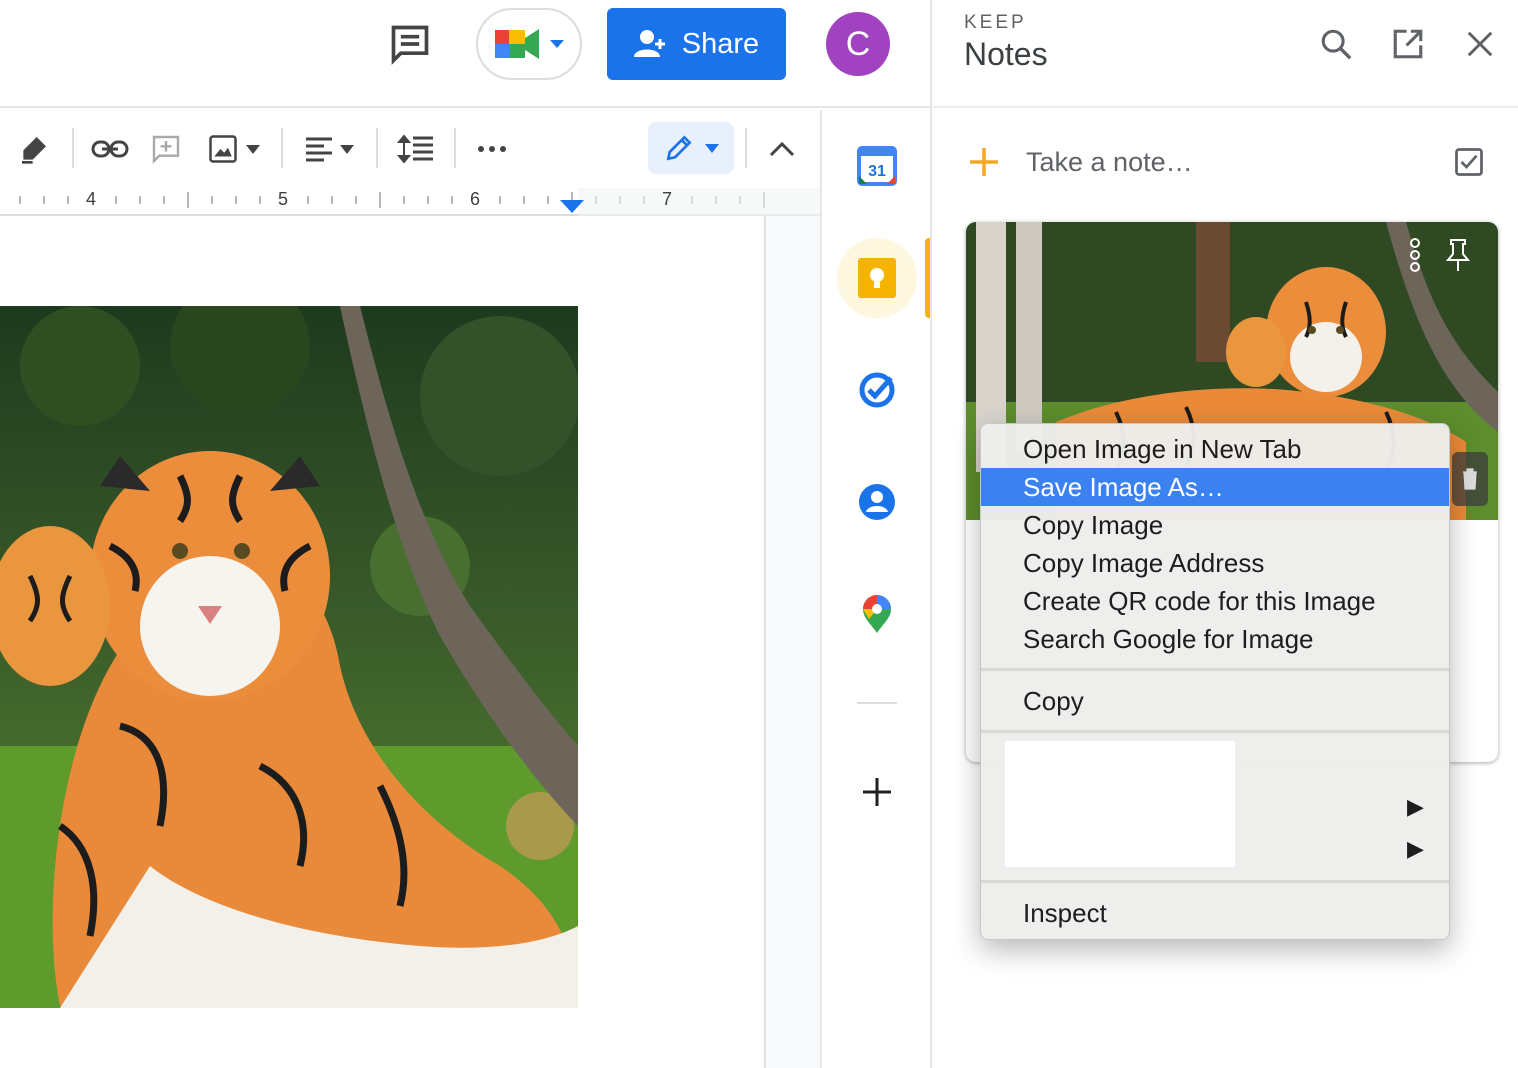 Image resolution: width=1518 pixels, height=1068 pixels. I want to click on line-spacing-button, so click(416, 149).